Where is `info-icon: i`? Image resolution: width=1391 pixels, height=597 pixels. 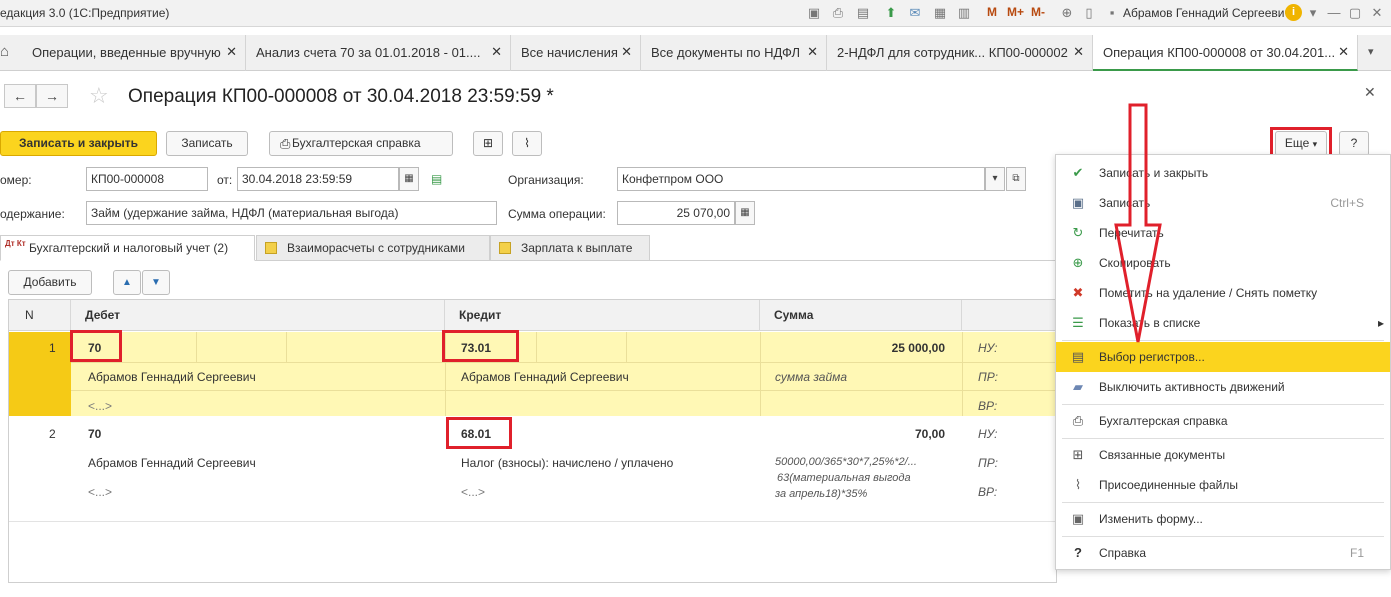 info-icon: i is located at coordinates (1293, 12).